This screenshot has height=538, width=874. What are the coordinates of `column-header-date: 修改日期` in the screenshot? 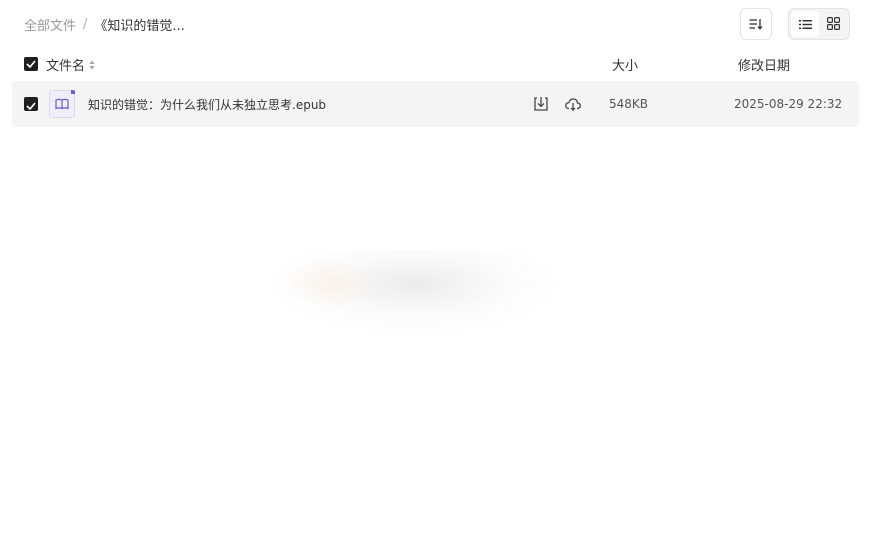 It's located at (764, 64).